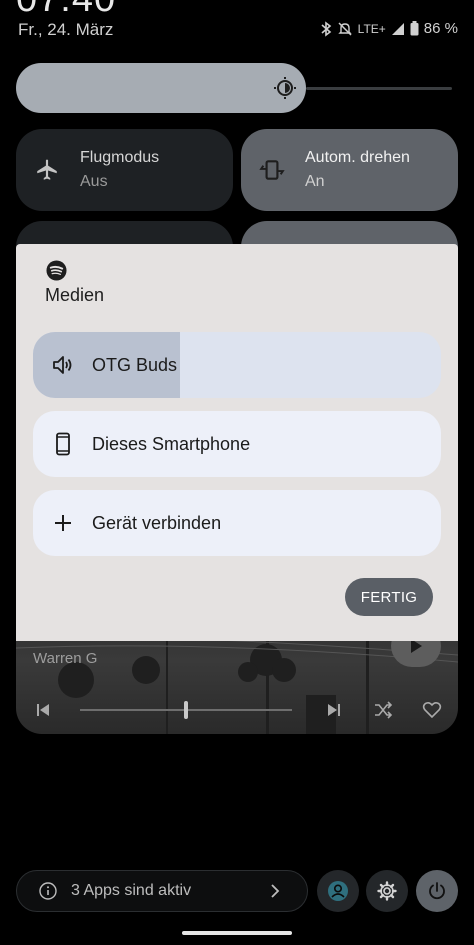 The height and width of the screenshot is (945, 474). Describe the element at coordinates (398, 29) in the screenshot. I see `signal-icon` at that location.